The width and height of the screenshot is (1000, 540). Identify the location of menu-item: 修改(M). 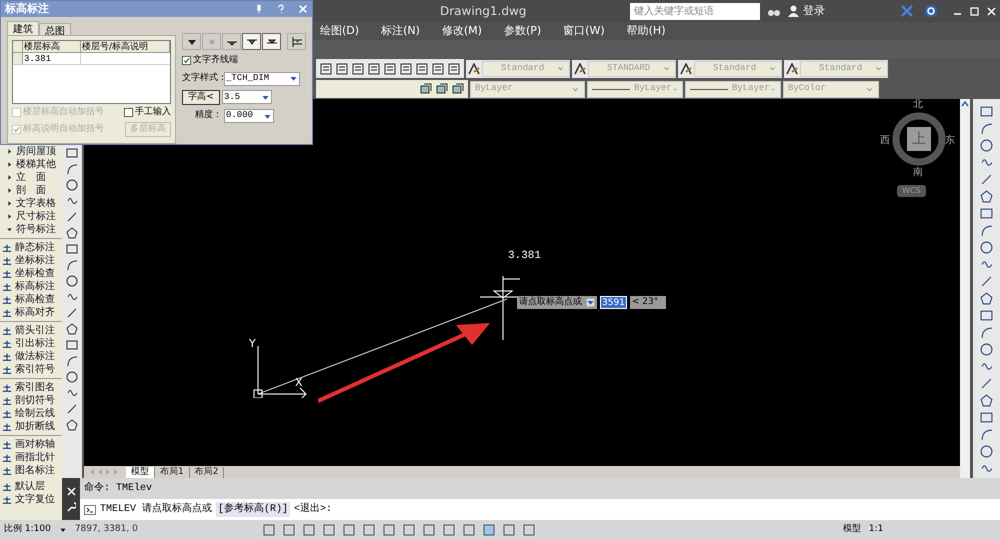
(462, 31).